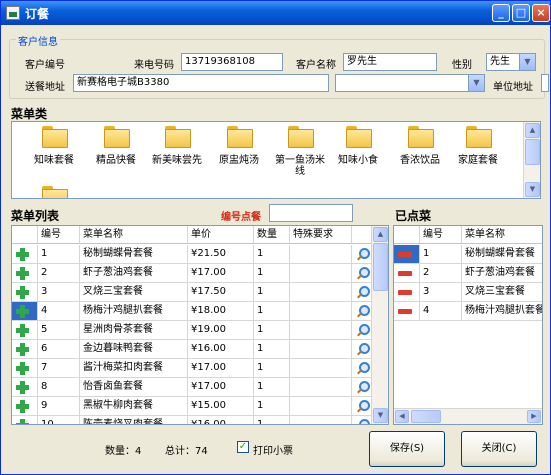 This screenshot has width=551, height=475. Describe the element at coordinates (534, 416) in the screenshot. I see `scroll-right-icon: ▶` at that location.